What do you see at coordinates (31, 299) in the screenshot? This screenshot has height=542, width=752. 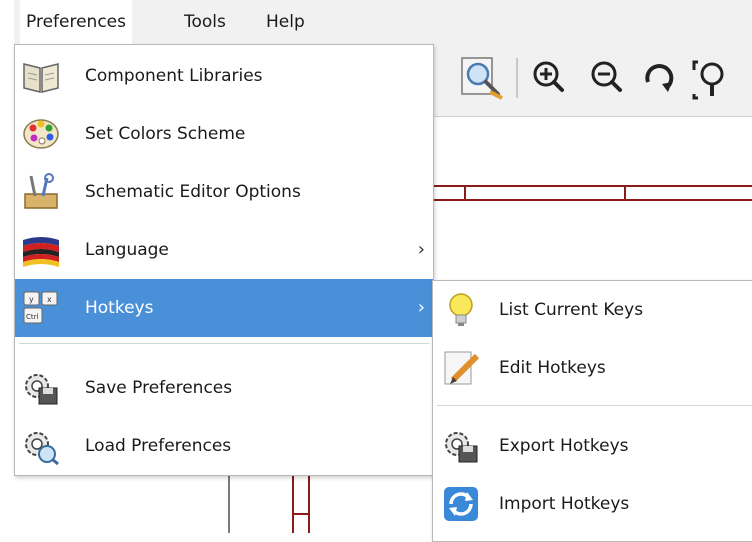 I see `svg-text: y` at bounding box center [31, 299].